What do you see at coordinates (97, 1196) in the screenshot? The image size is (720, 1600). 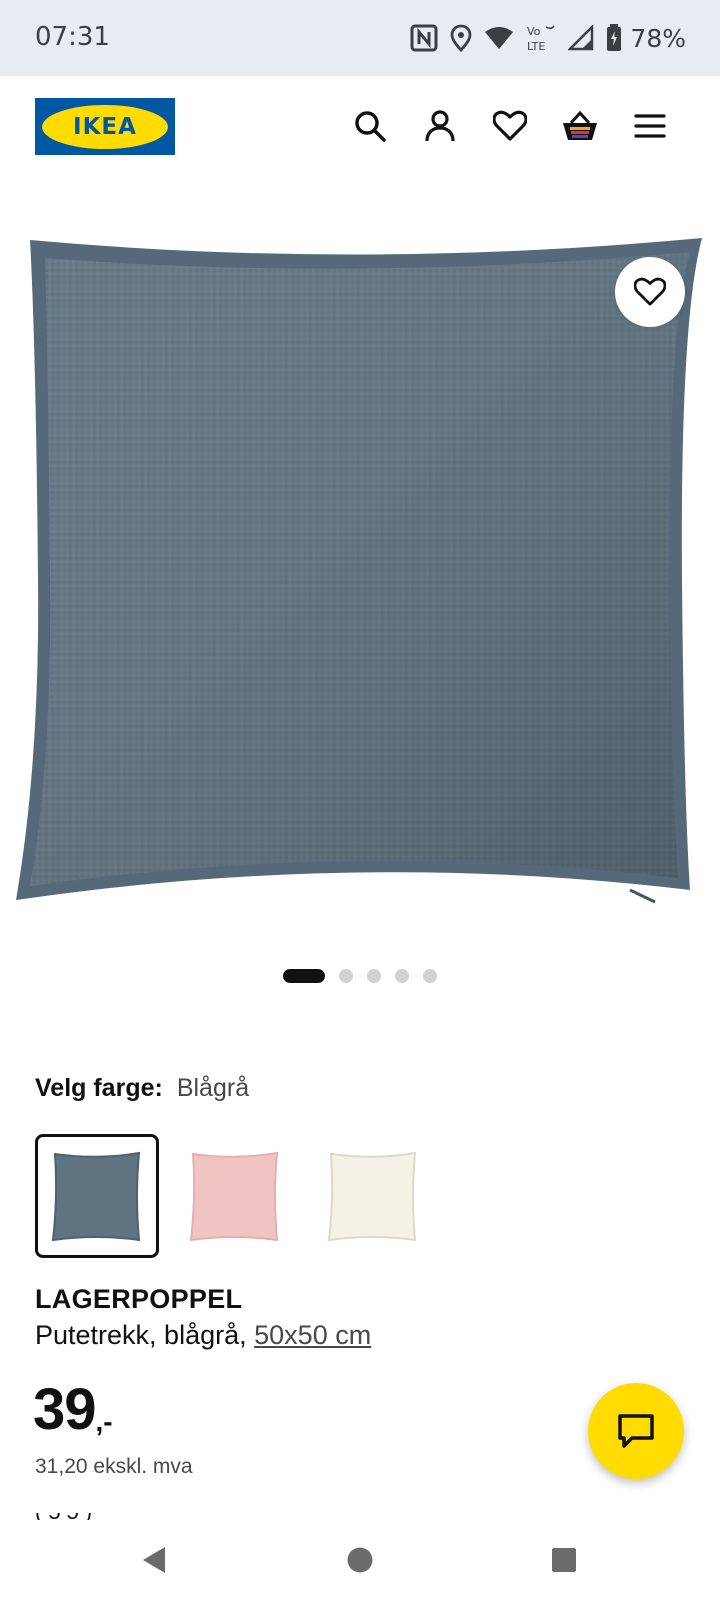 I see `swatch-blagra` at bounding box center [97, 1196].